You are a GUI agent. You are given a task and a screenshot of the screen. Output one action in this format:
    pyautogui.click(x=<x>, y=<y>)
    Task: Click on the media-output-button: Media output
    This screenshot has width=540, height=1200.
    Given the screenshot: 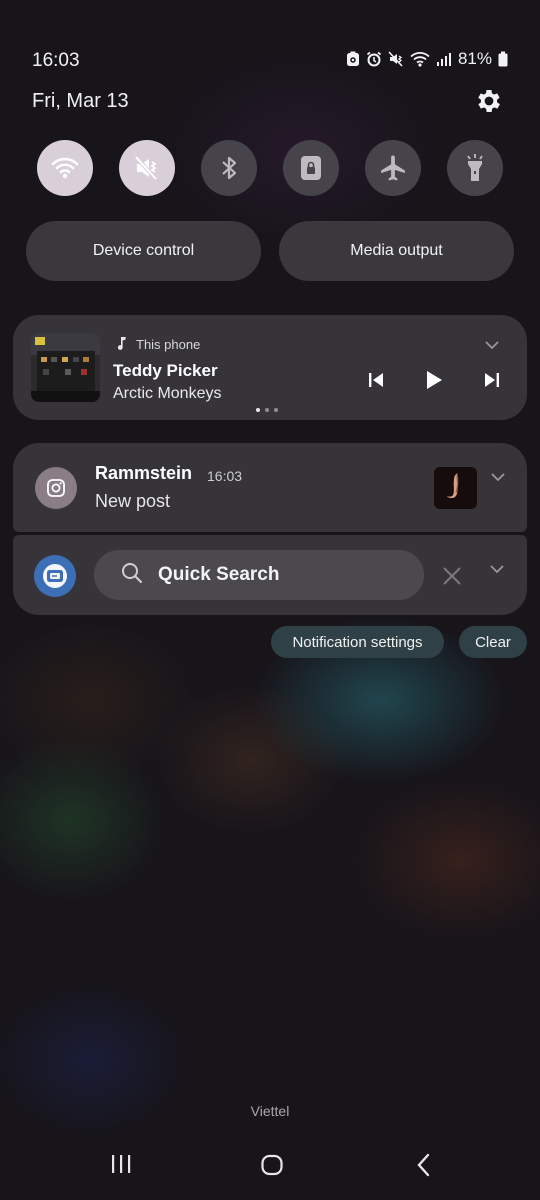 What is the action you would take?
    pyautogui.click(x=396, y=251)
    